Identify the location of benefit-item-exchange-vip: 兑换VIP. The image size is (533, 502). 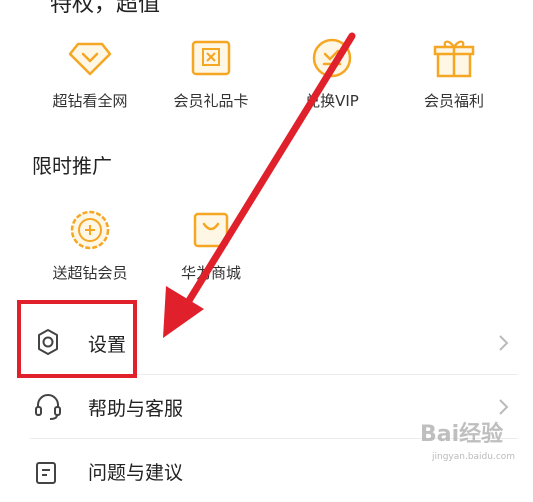
(332, 73).